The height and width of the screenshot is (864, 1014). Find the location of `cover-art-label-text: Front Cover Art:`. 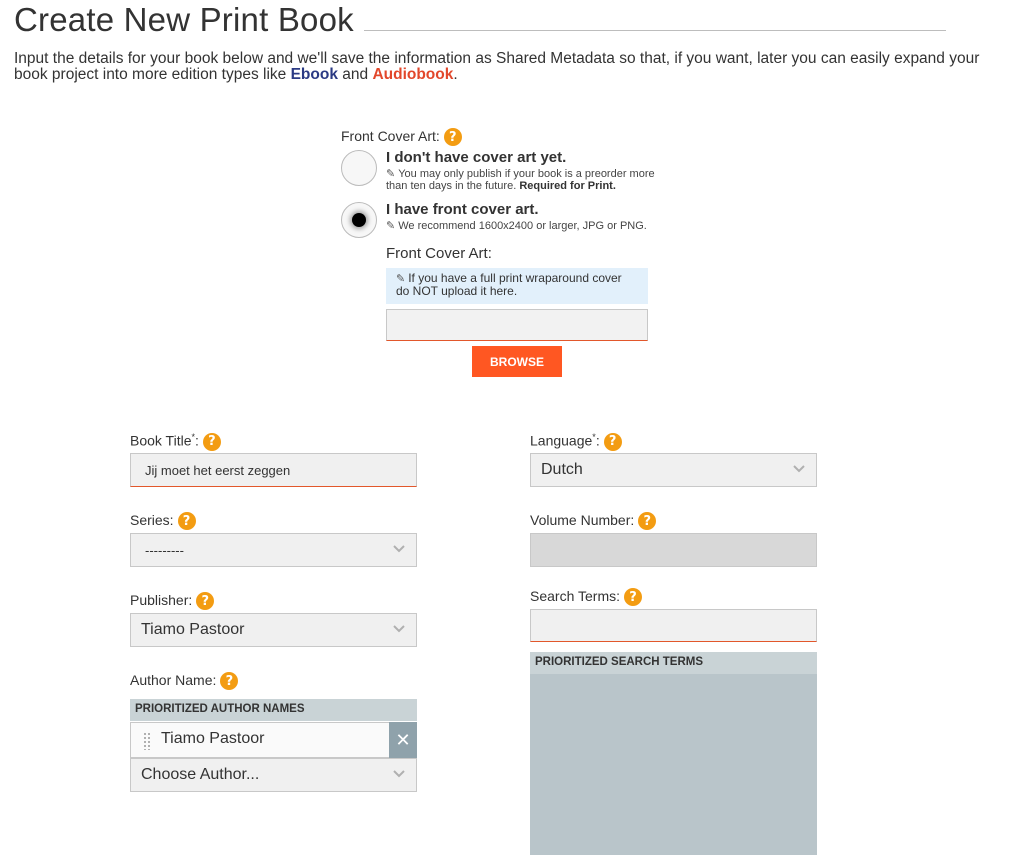

cover-art-label-text: Front Cover Art: is located at coordinates (390, 136).